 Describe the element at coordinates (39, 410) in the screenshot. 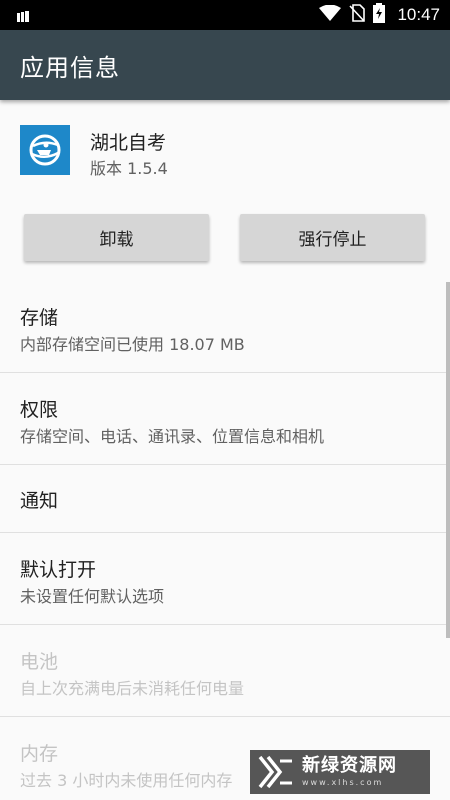

I see `row-title: 权限` at that location.